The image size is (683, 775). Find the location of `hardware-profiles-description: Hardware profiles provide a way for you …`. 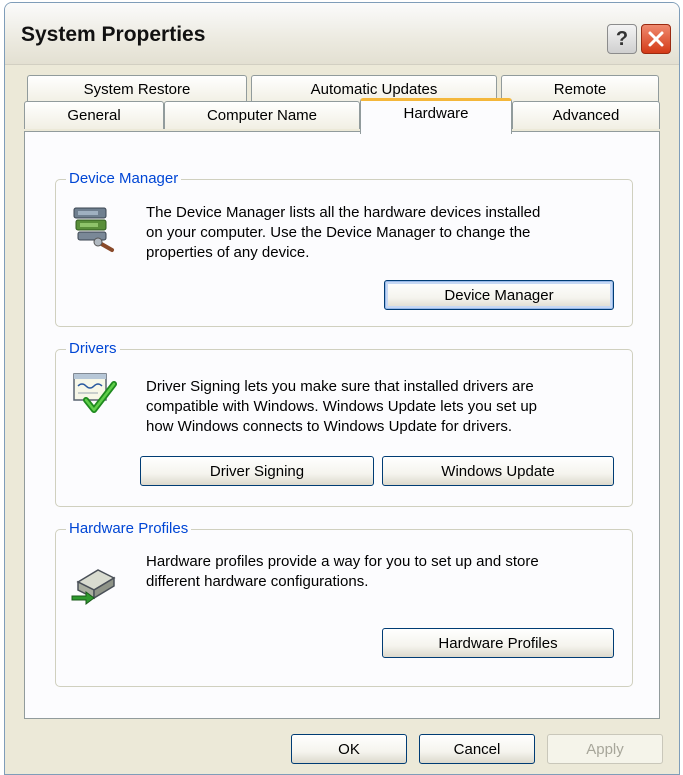

hardware-profiles-description: Hardware profiles provide a way for you … is located at coordinates (342, 572).